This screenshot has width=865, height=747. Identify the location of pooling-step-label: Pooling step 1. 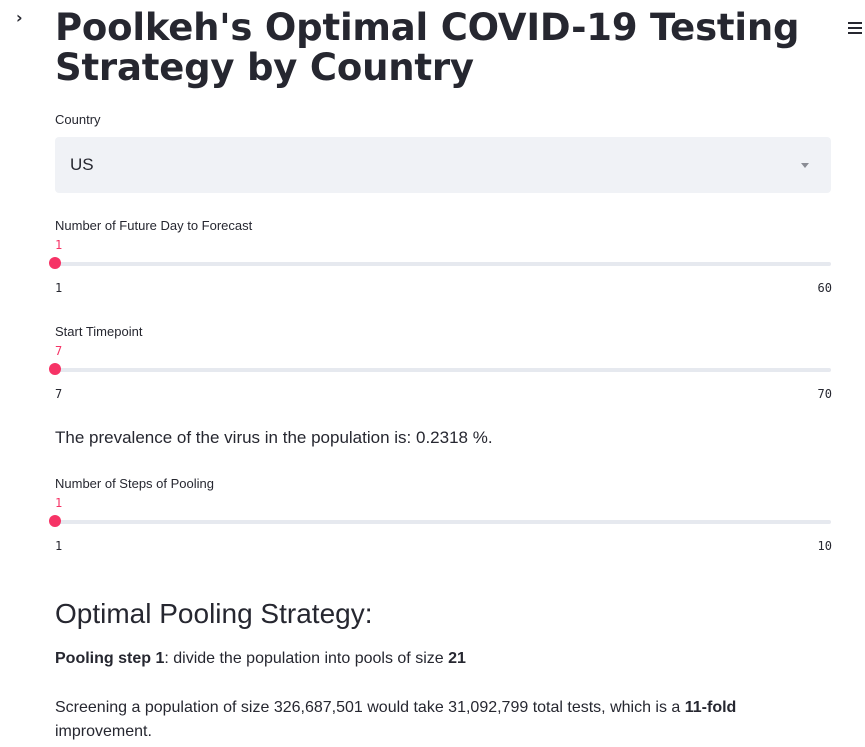
(110, 658).